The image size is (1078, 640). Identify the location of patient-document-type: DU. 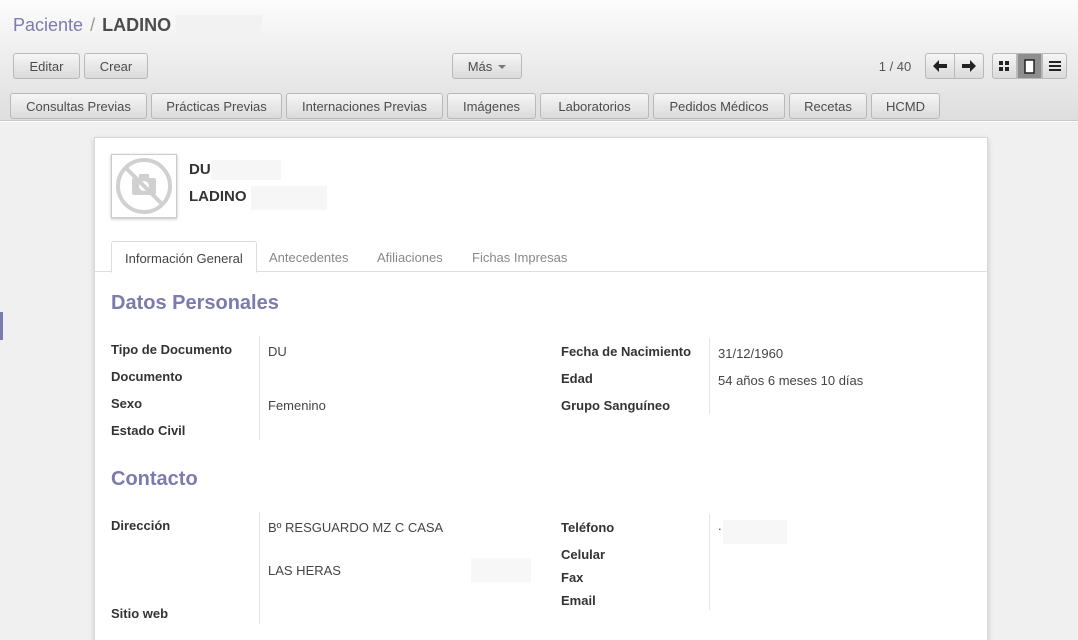
(200, 169).